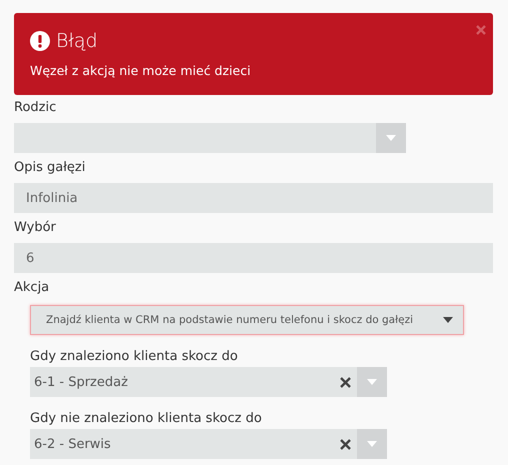 This screenshot has width=508, height=465. Describe the element at coordinates (146, 419) in the screenshot. I see `field-label: Gdy nie znaleziono klienta skocz do` at that location.